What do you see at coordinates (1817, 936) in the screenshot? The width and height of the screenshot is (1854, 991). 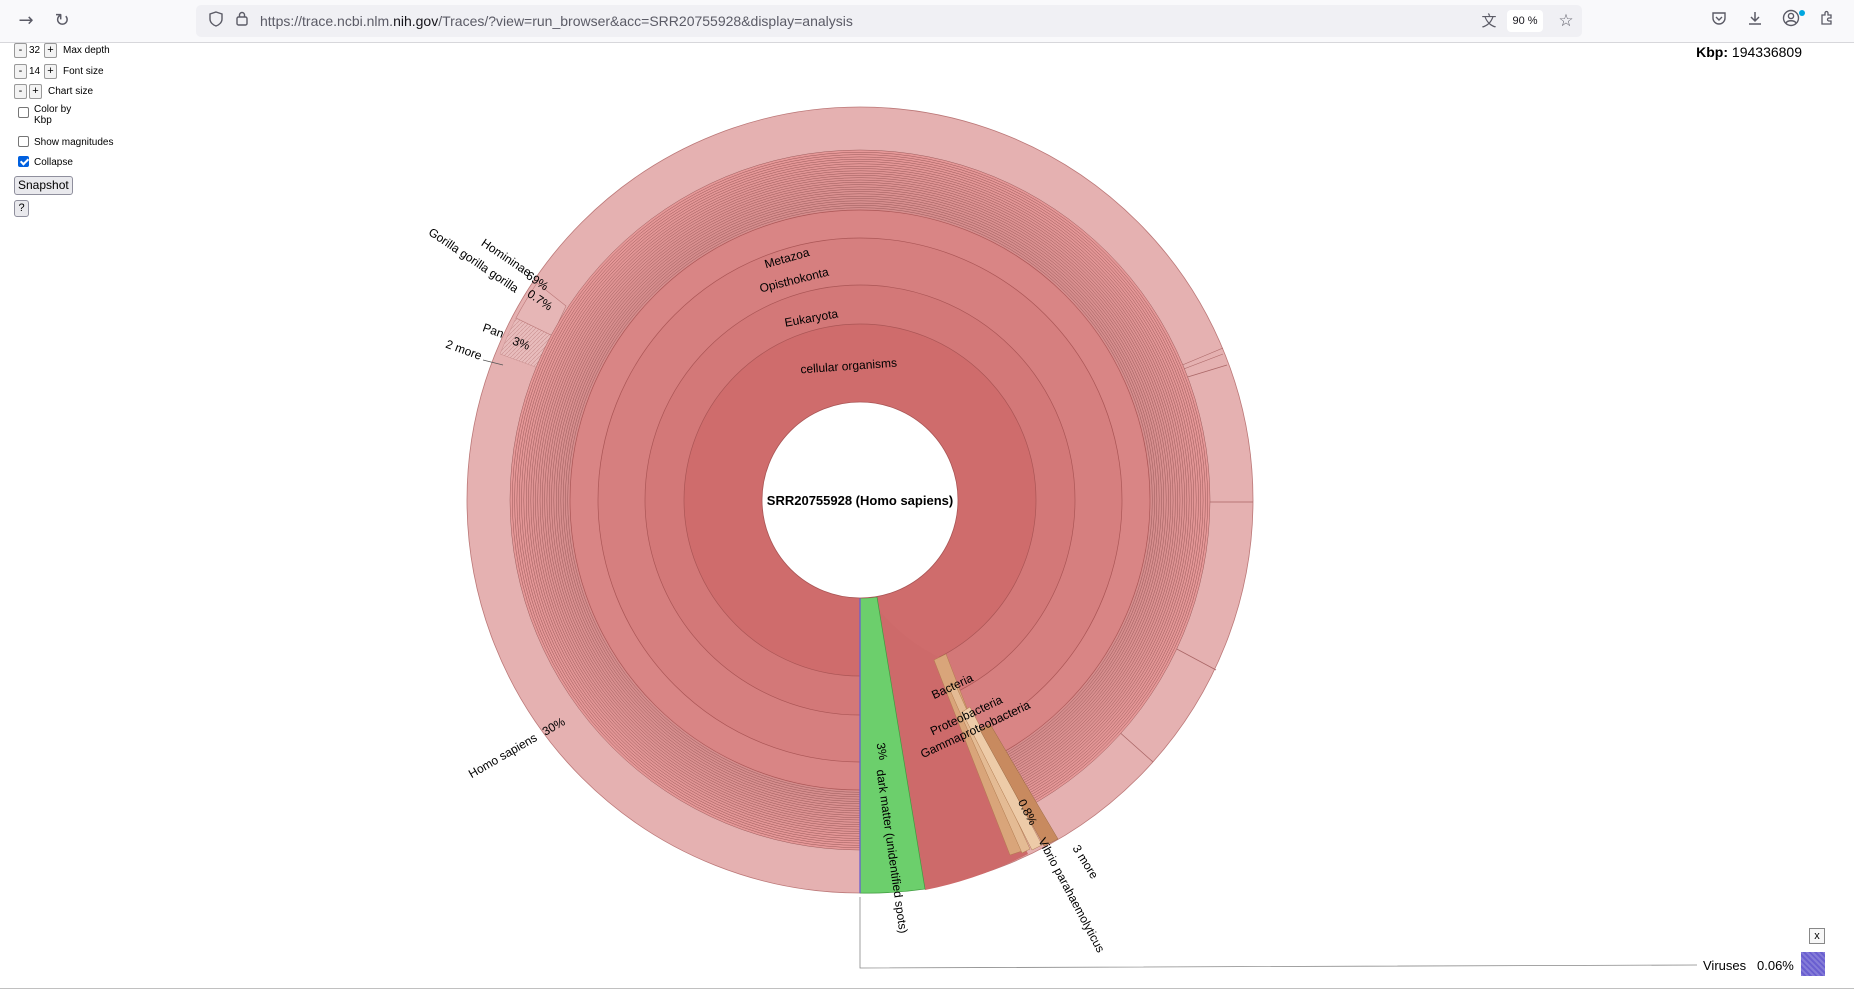 I see `close-button: x` at bounding box center [1817, 936].